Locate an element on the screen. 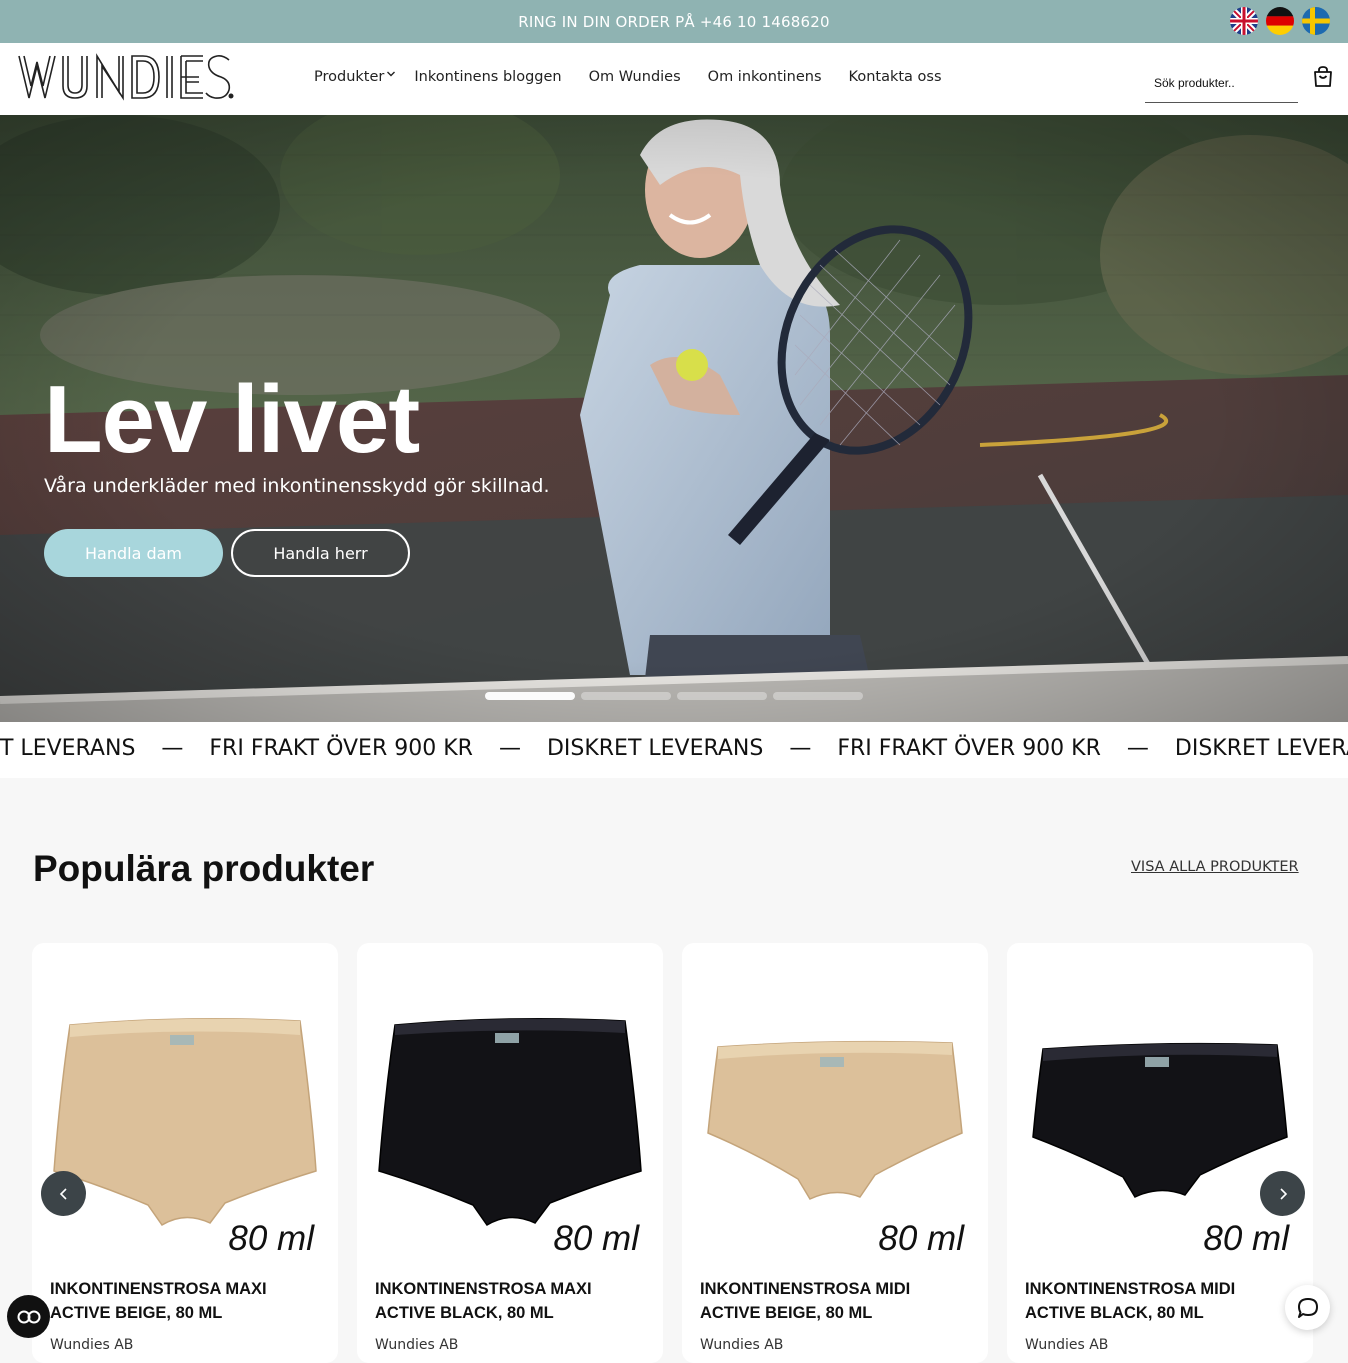 Image resolution: width=1348 pixels, height=1363 pixels. chat-bubble-icon is located at coordinates (1307, 1307).